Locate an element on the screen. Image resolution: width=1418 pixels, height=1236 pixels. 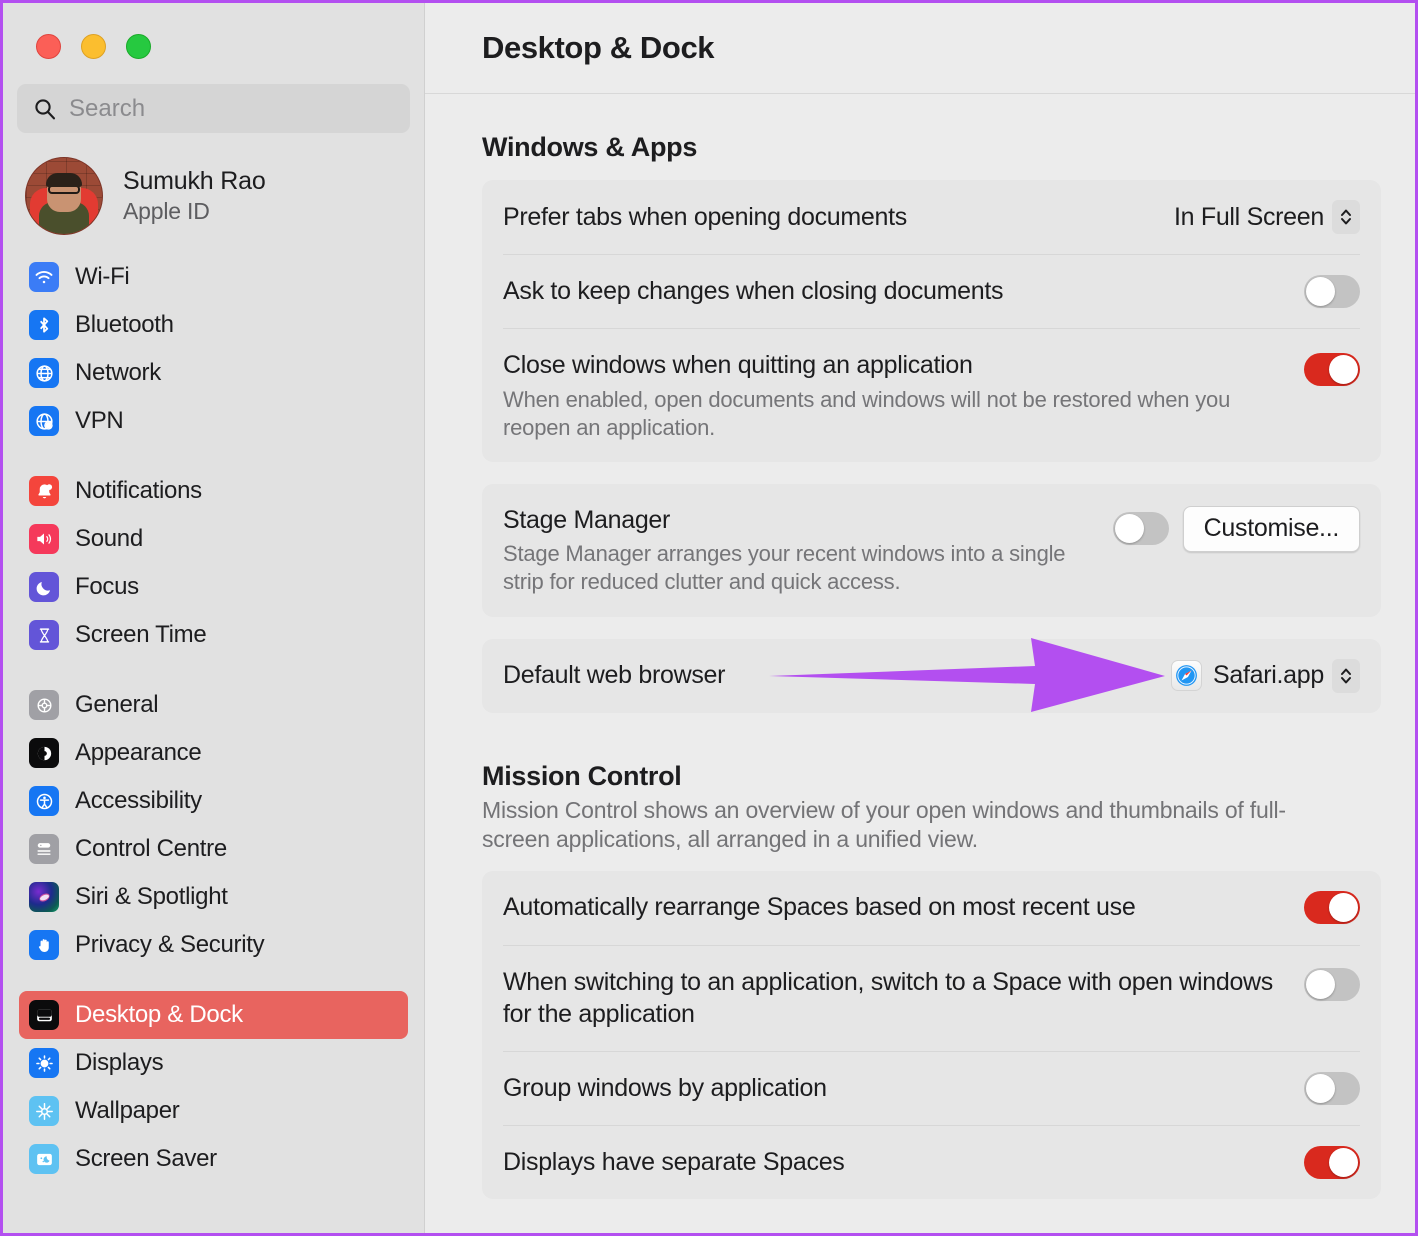
row-default-web-browser: Default web browser Safari.app is located at coordinates (931, 676).